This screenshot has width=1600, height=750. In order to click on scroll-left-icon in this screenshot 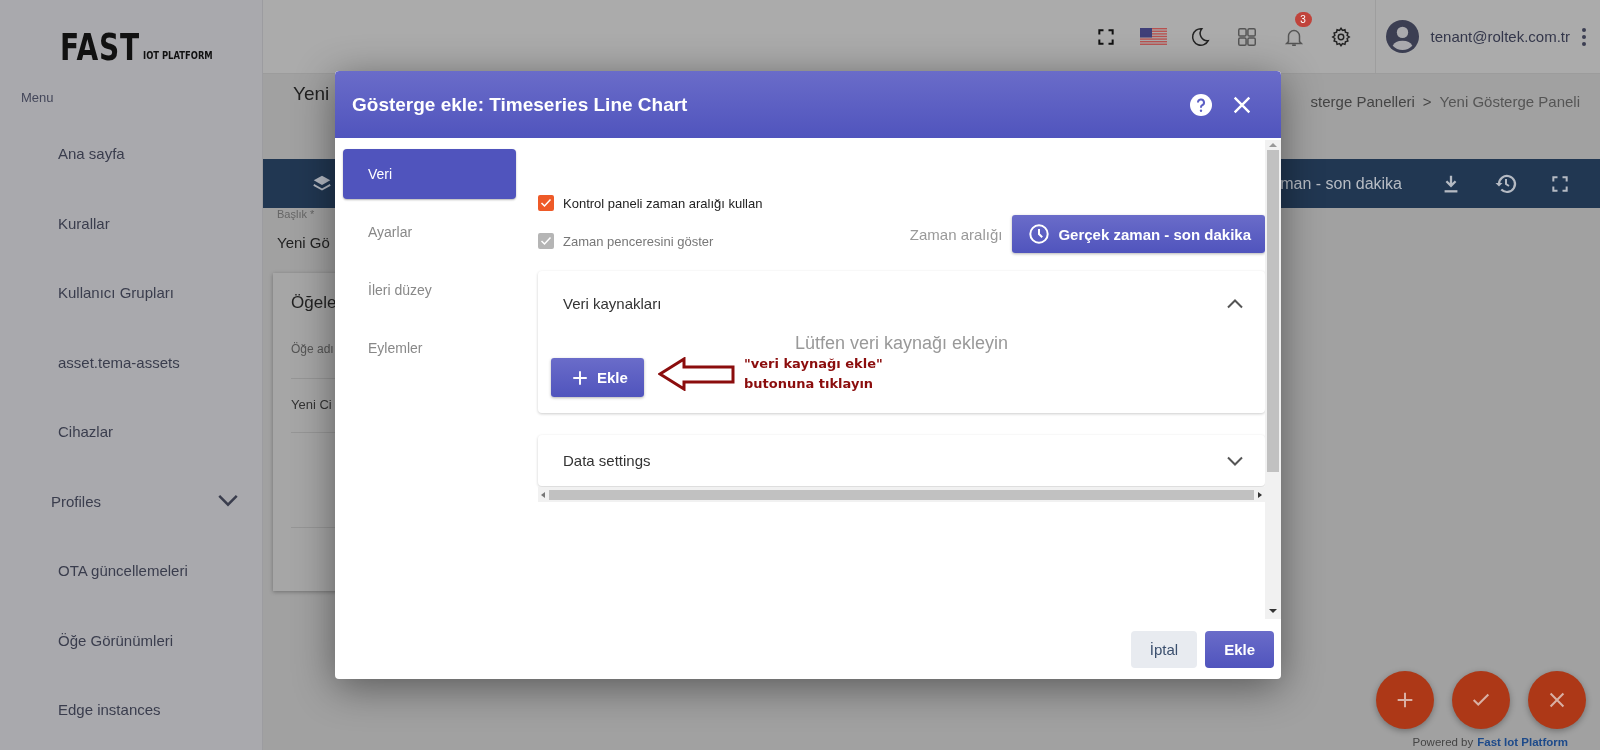, I will do `click(543, 494)`.